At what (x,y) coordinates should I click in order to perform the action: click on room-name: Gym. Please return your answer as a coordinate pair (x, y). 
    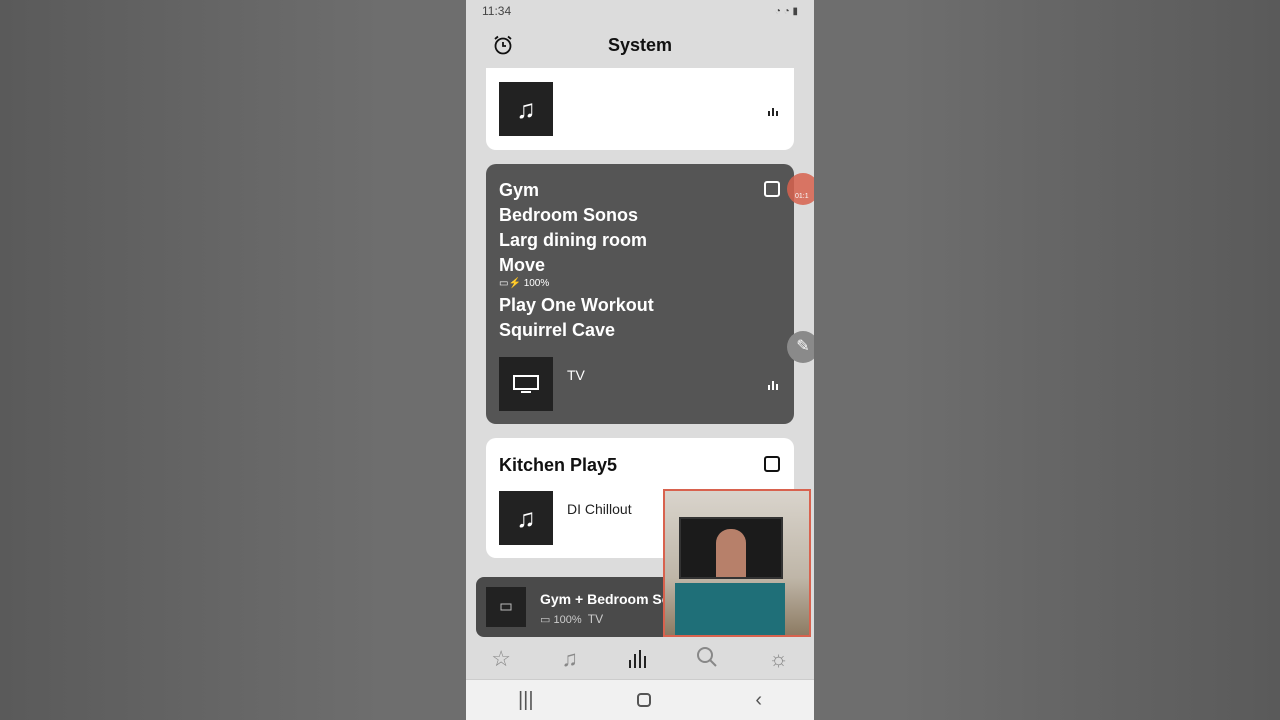
    Looking at the image, I should click on (519, 190).